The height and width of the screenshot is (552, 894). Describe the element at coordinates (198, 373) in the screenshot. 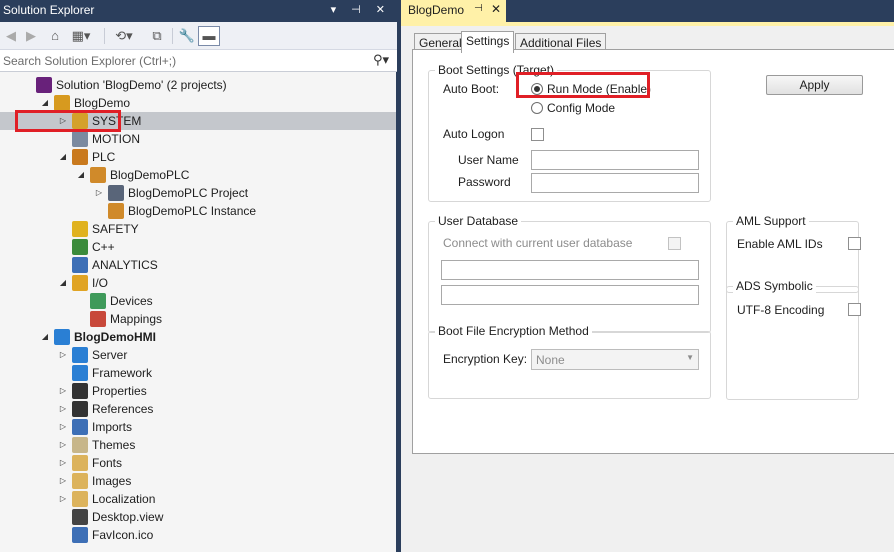

I see `tree-item: Framework` at that location.